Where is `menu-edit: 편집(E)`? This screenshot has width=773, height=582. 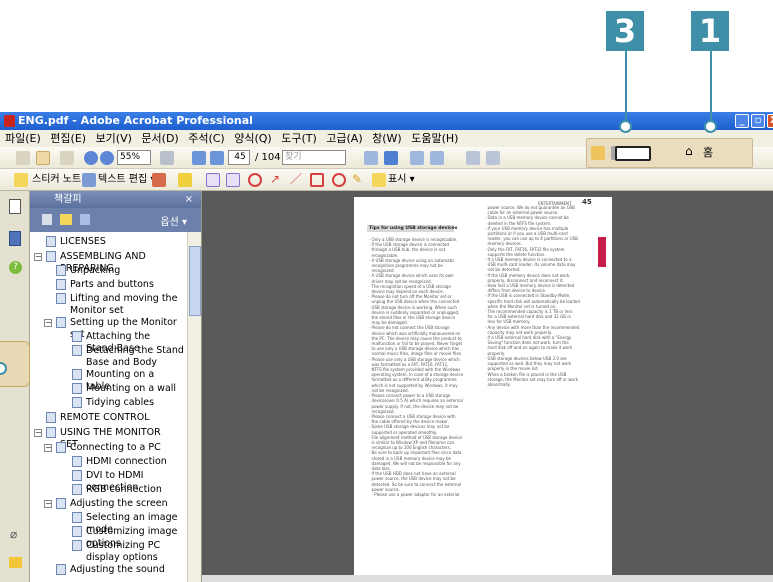
menu-edit: 편집(E) is located at coordinates (68, 138).